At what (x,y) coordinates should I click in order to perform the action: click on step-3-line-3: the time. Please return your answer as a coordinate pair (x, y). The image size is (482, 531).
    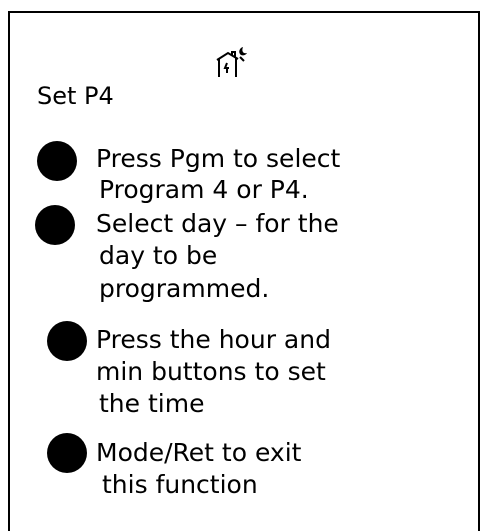
    Looking at the image, I should click on (152, 403).